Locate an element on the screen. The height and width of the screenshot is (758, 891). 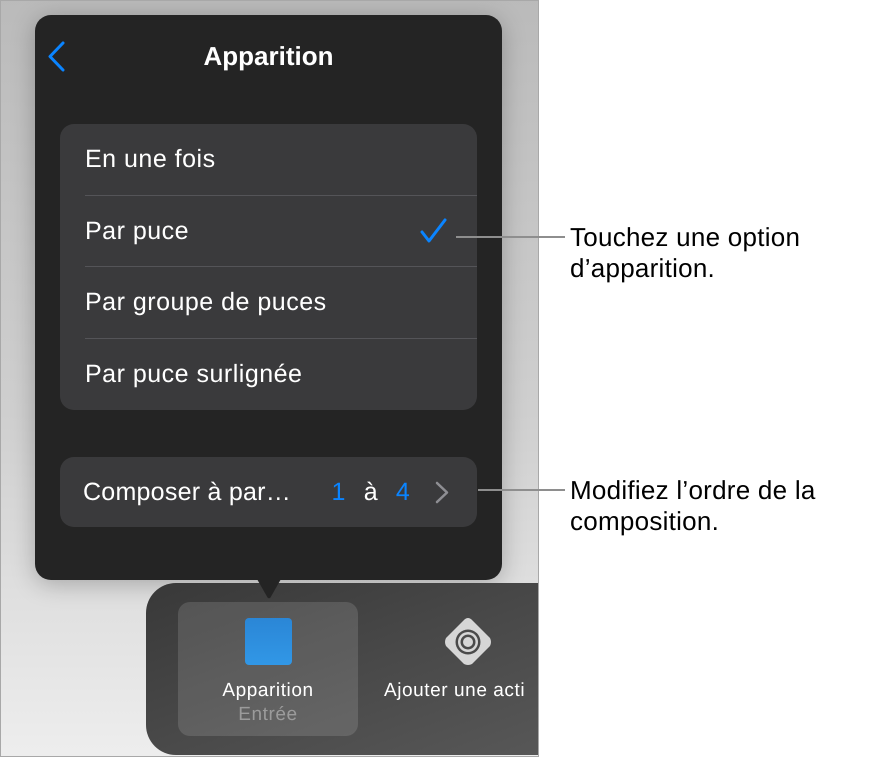
option-row: Par puce surlignée is located at coordinates (268, 374).